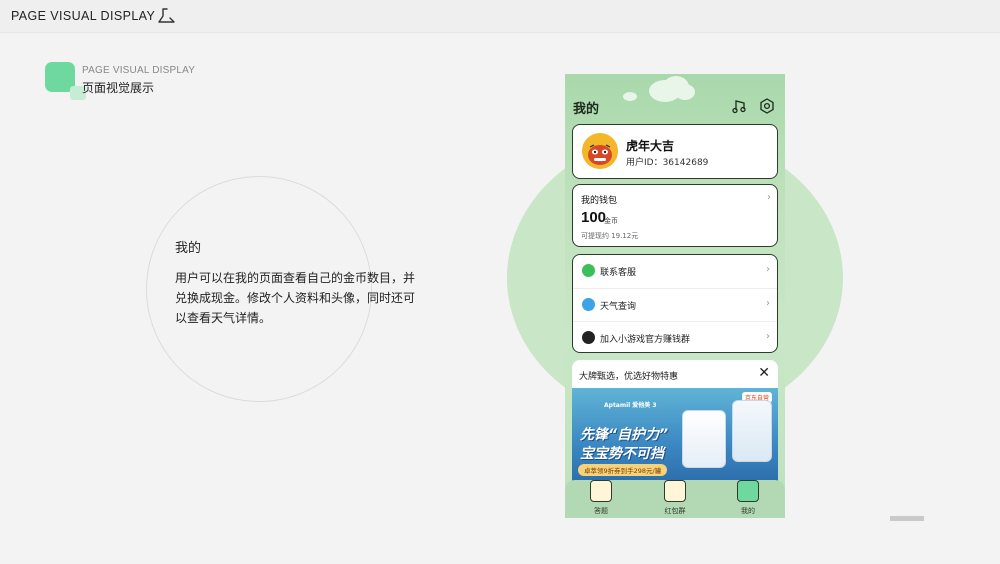  What do you see at coordinates (645, 340) in the screenshot?
I see `menu-item-label: 加入小游戏官方赚钱群` at bounding box center [645, 340].